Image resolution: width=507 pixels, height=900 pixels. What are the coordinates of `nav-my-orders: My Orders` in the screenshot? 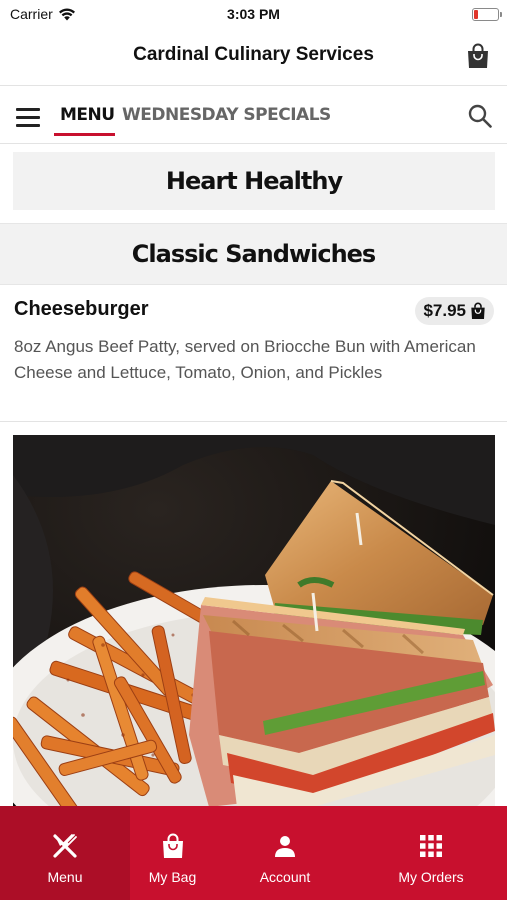 It's located at (431, 853).